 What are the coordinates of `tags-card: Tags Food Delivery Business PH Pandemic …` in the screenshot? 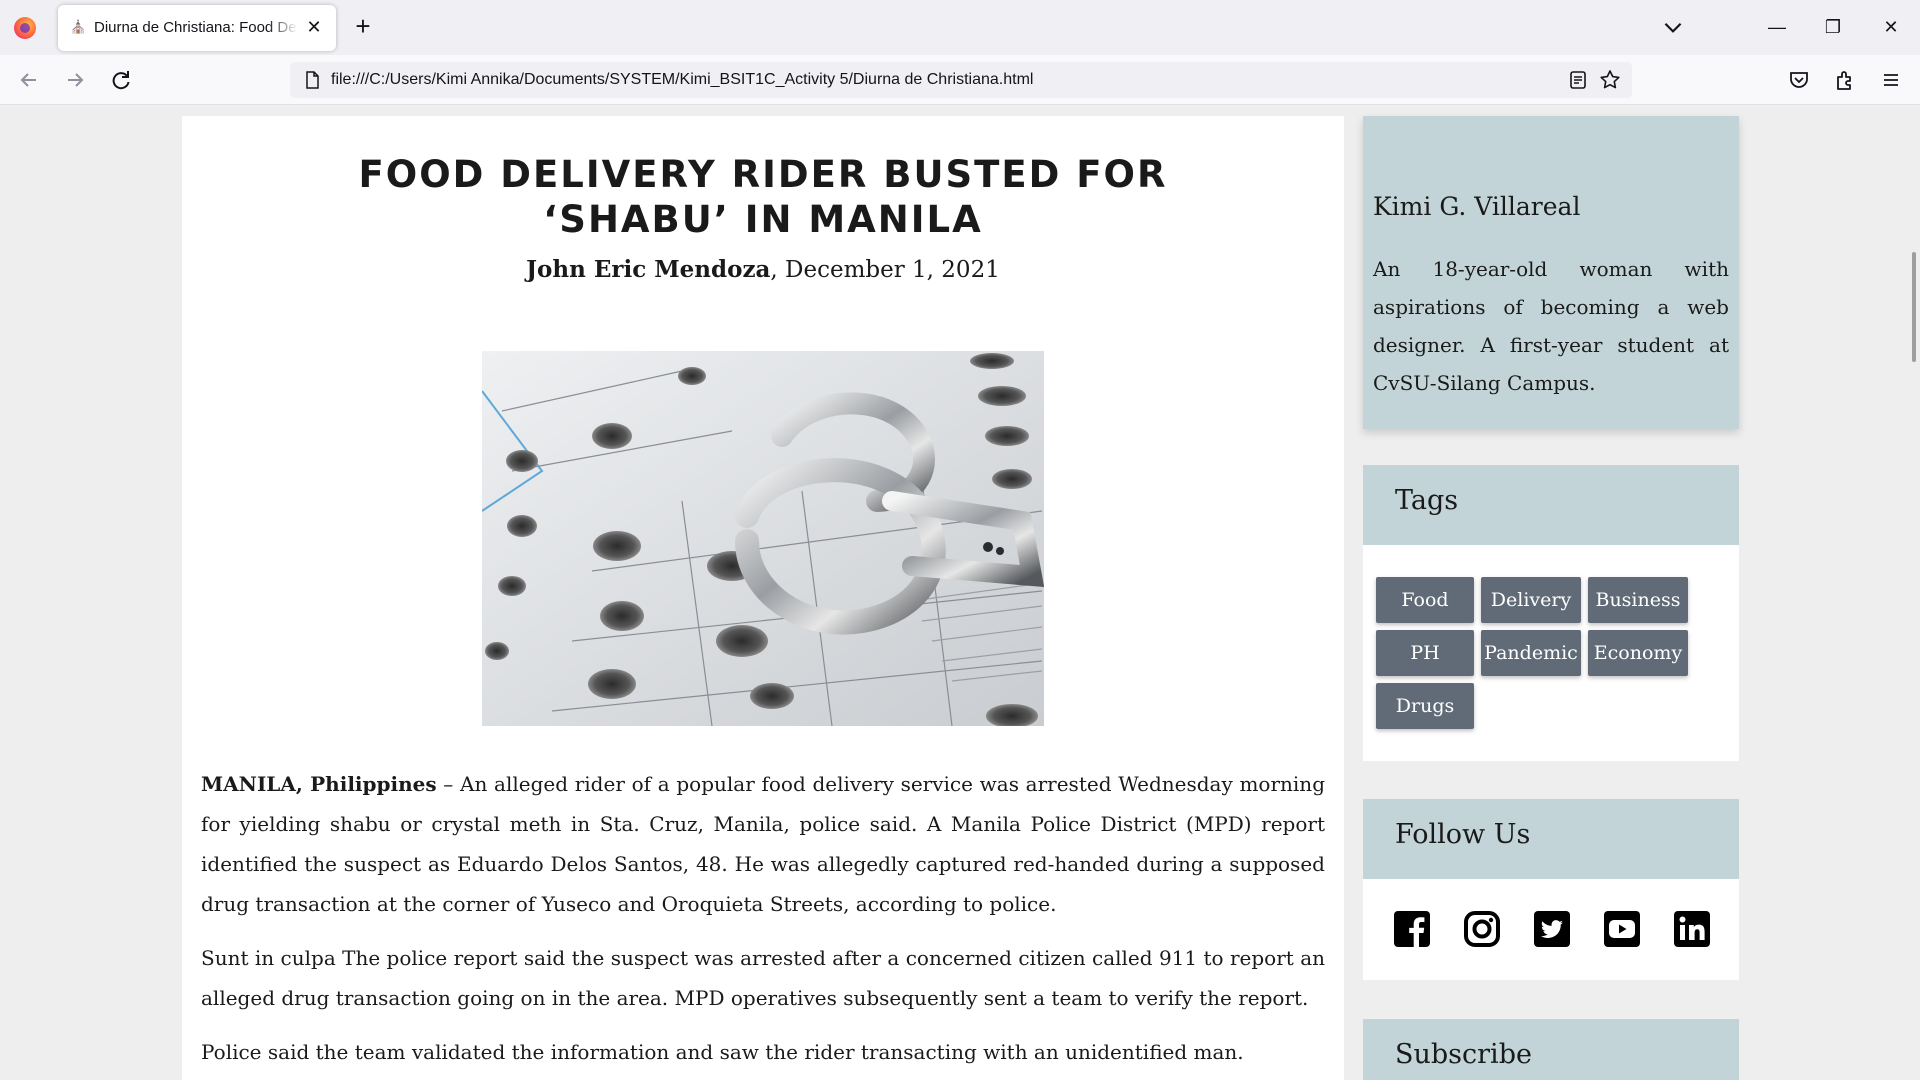 It's located at (1551, 613).